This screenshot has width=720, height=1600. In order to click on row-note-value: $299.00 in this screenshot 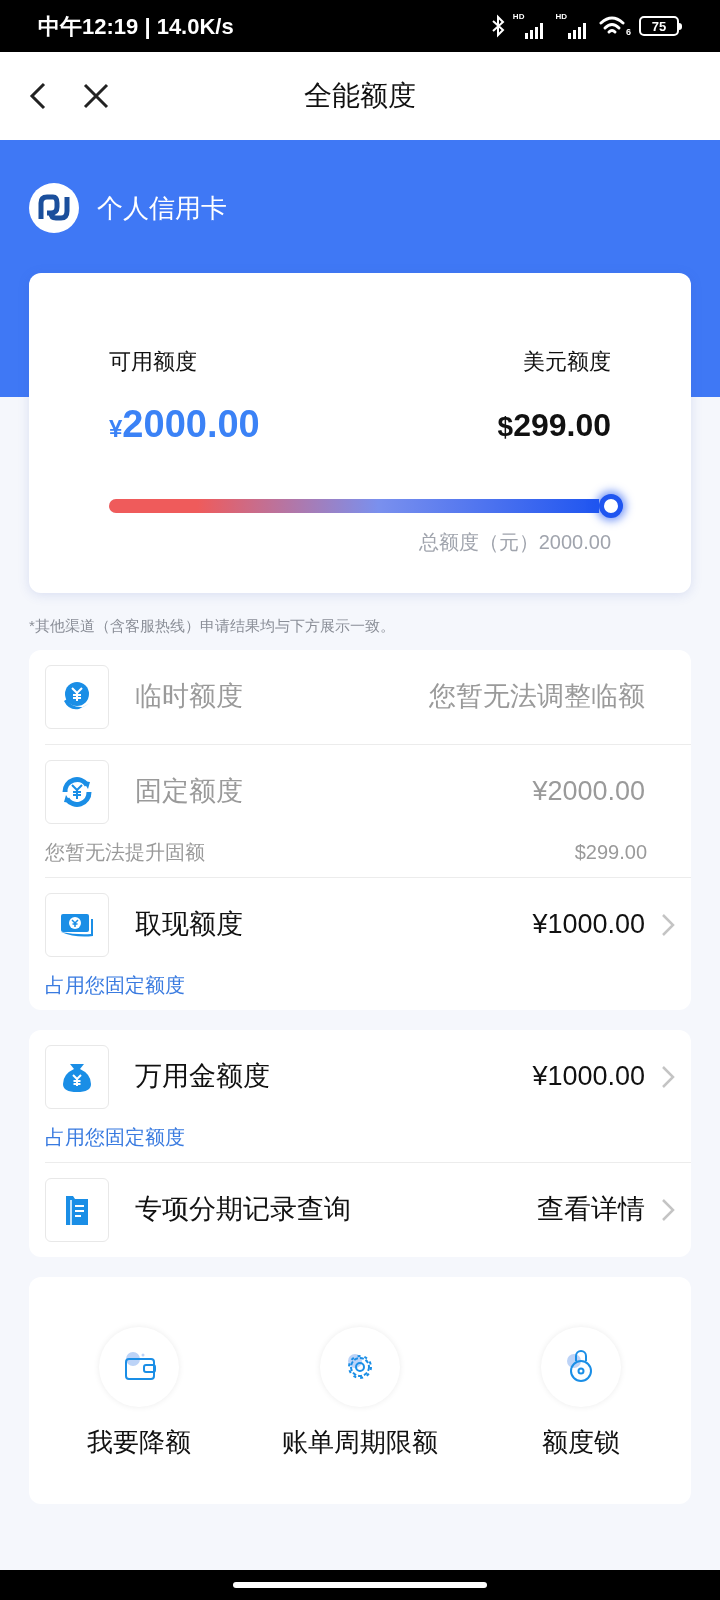, I will do `click(610, 852)`.